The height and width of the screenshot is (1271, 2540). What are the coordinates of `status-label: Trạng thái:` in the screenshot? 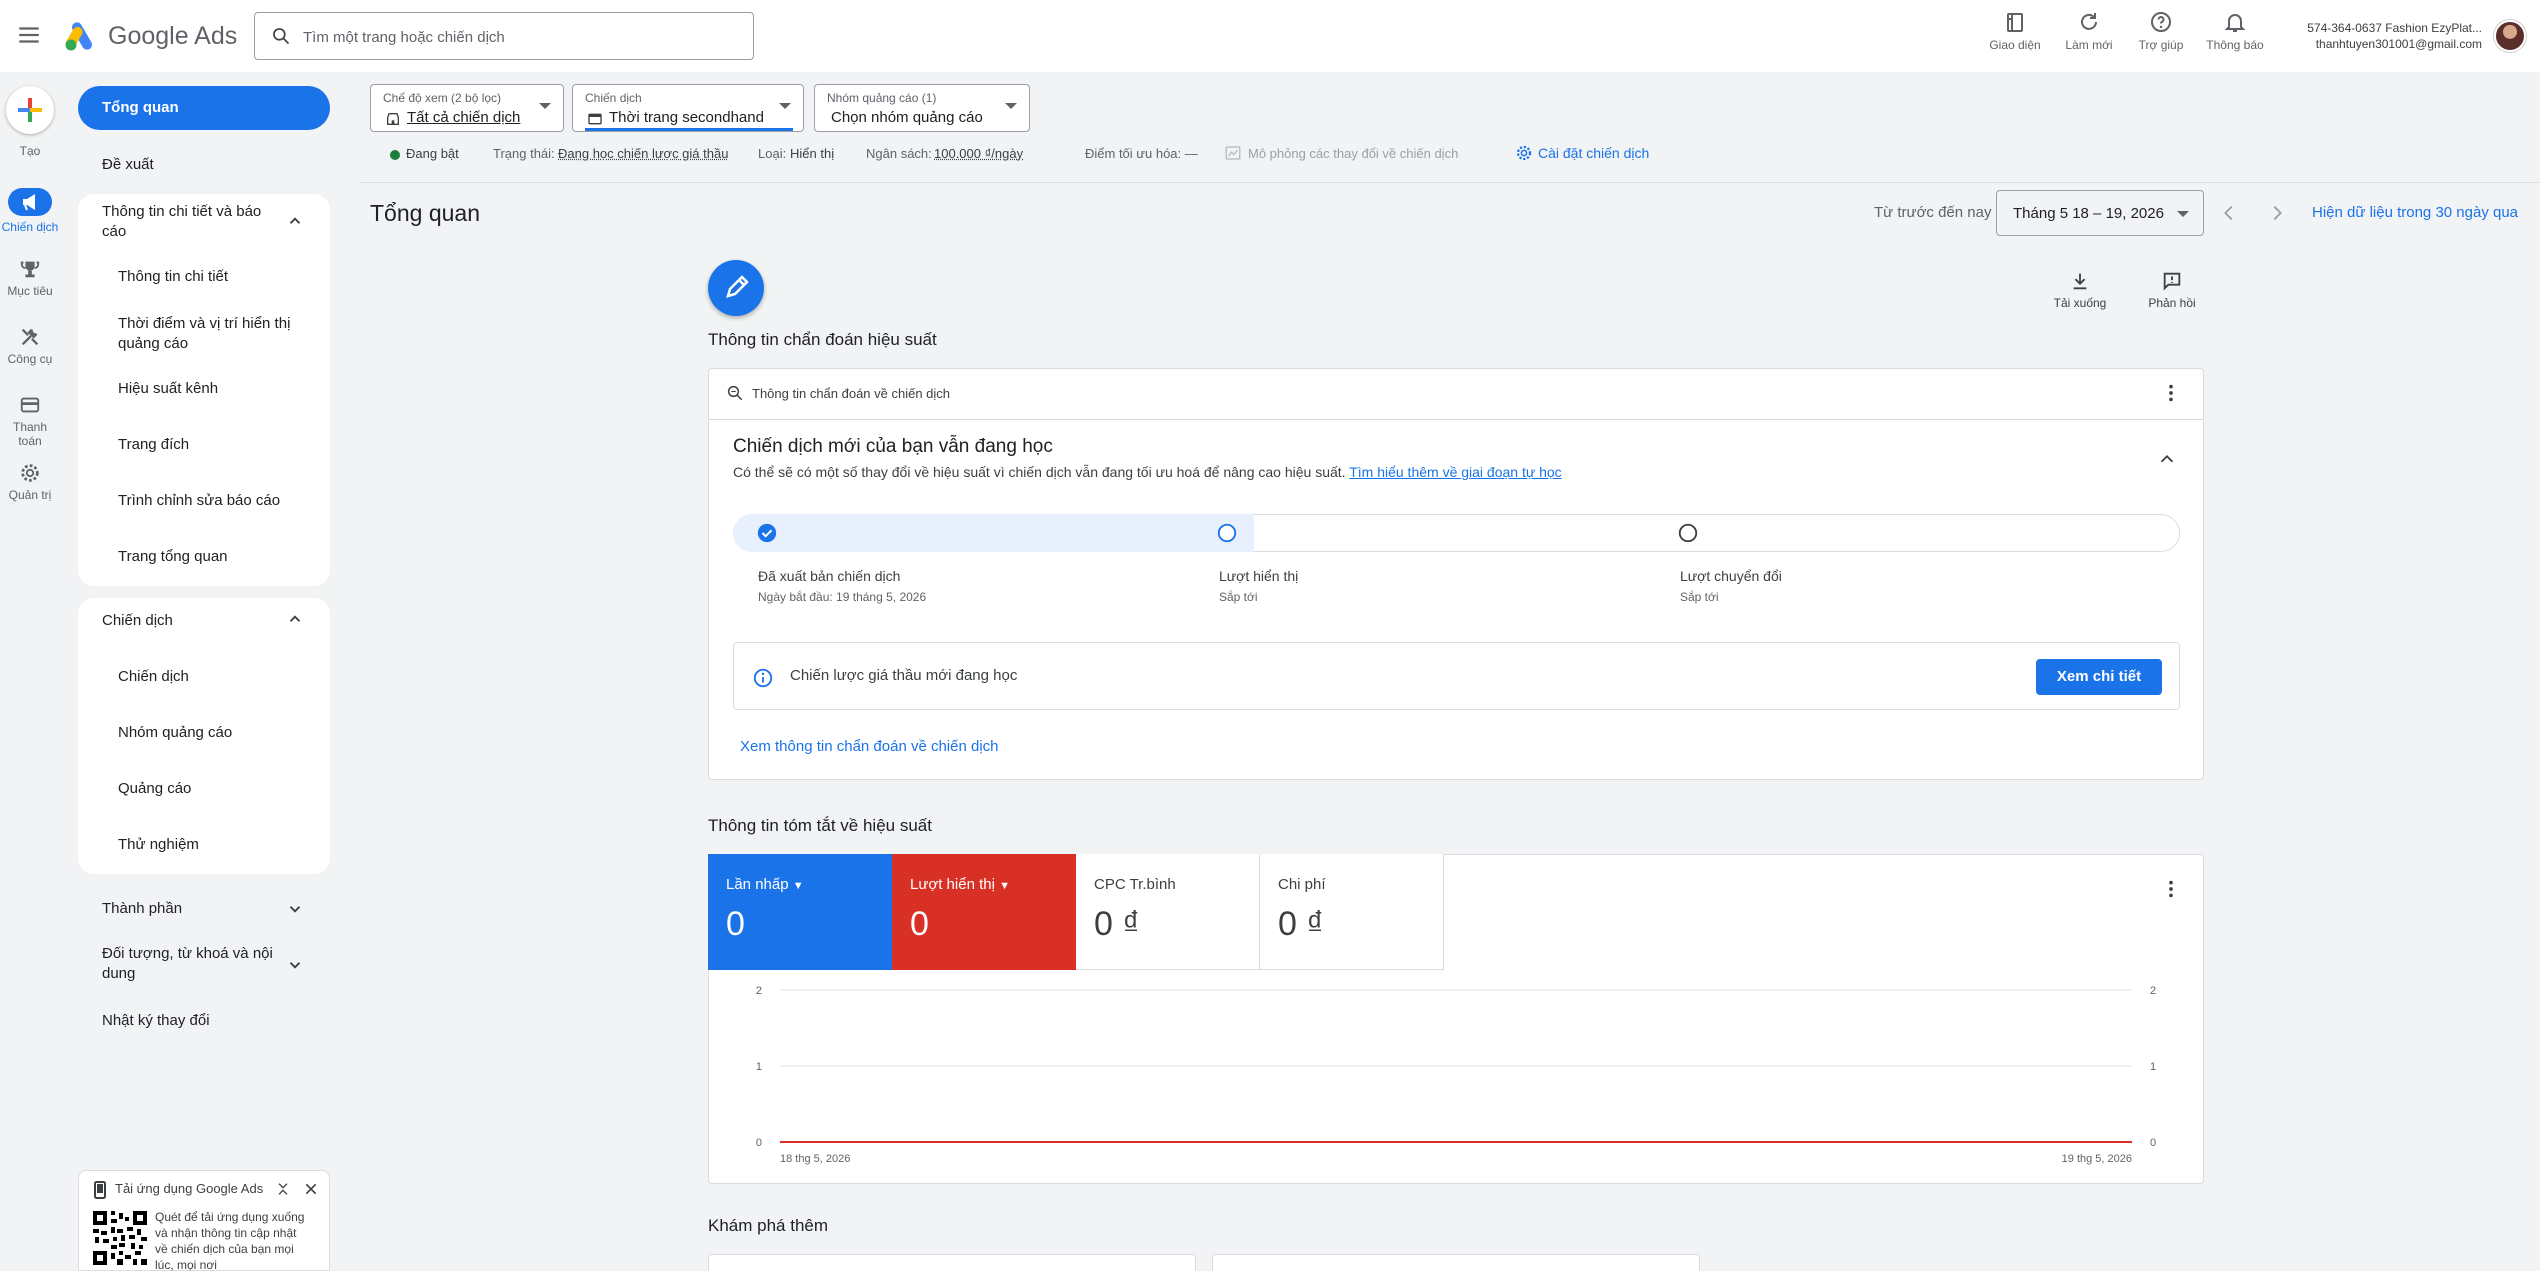 It's located at (524, 153).